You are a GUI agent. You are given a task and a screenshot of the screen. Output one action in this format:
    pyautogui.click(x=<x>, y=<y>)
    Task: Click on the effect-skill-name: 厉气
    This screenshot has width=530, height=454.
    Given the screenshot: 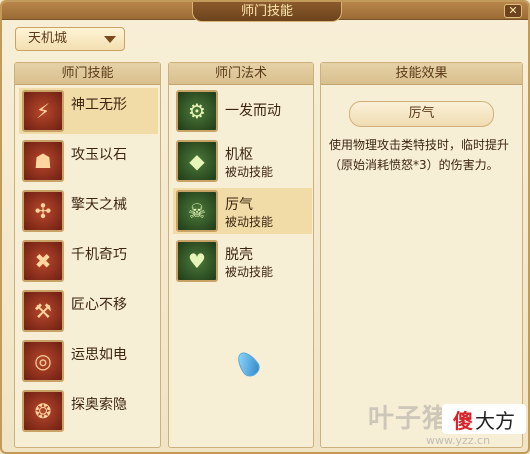 What is the action you would take?
    pyautogui.click(x=421, y=114)
    